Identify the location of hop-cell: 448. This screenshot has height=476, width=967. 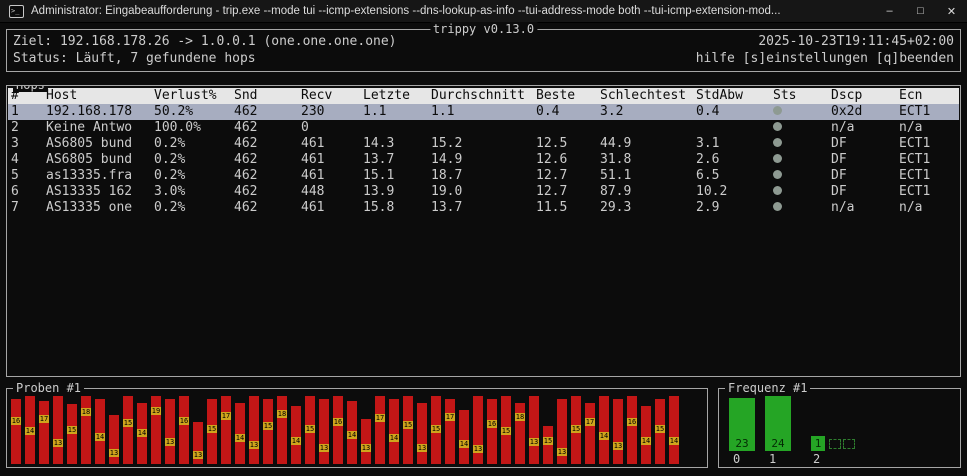
(313, 191).